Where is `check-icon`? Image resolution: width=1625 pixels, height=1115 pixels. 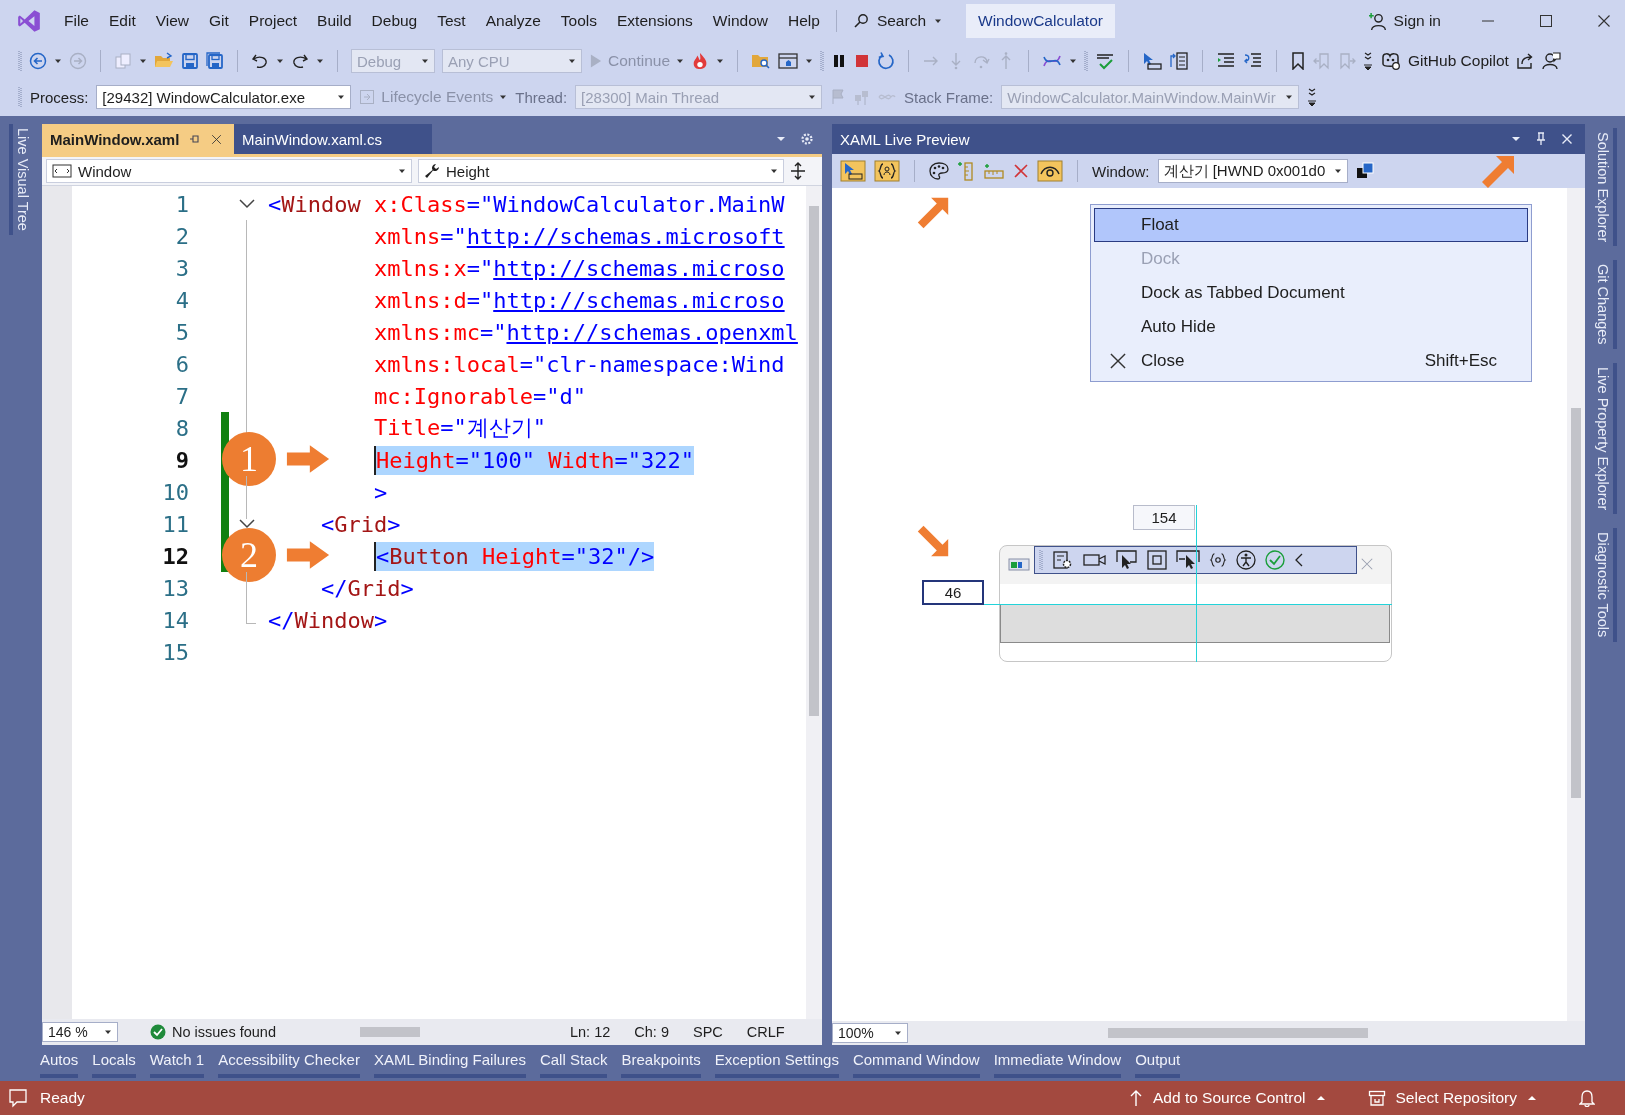 check-icon is located at coordinates (1275, 560).